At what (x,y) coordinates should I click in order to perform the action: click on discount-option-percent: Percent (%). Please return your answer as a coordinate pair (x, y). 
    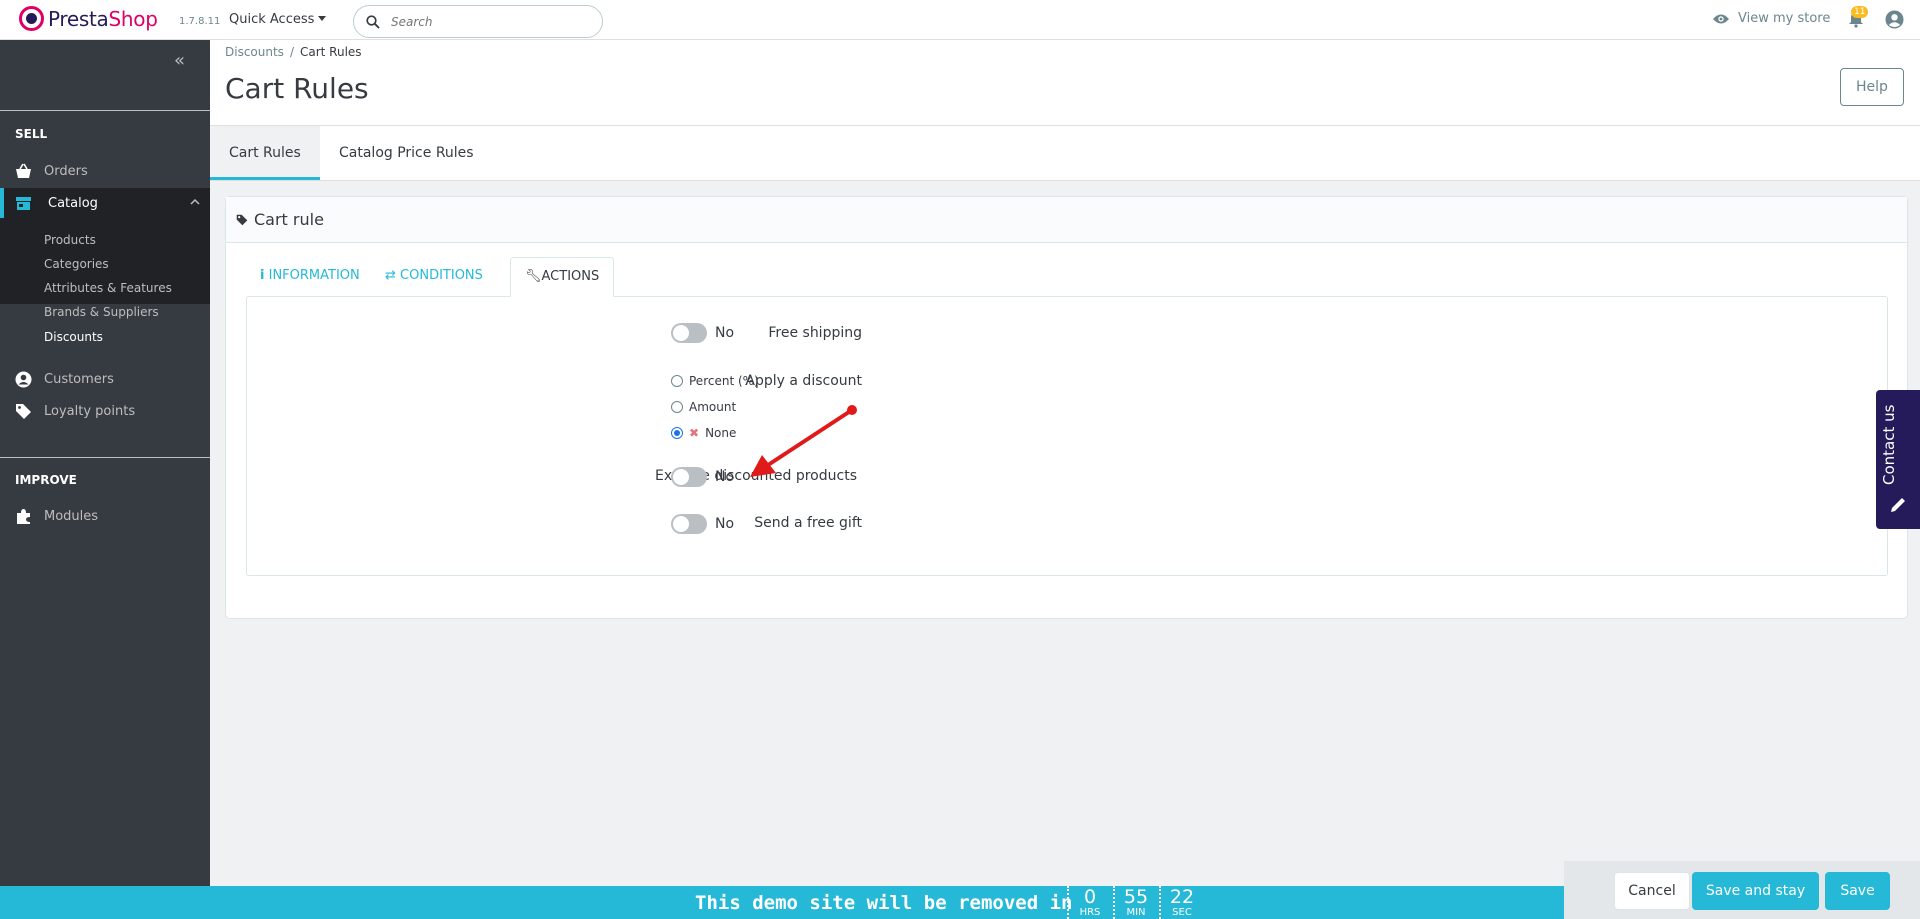
    Looking at the image, I should click on (715, 381).